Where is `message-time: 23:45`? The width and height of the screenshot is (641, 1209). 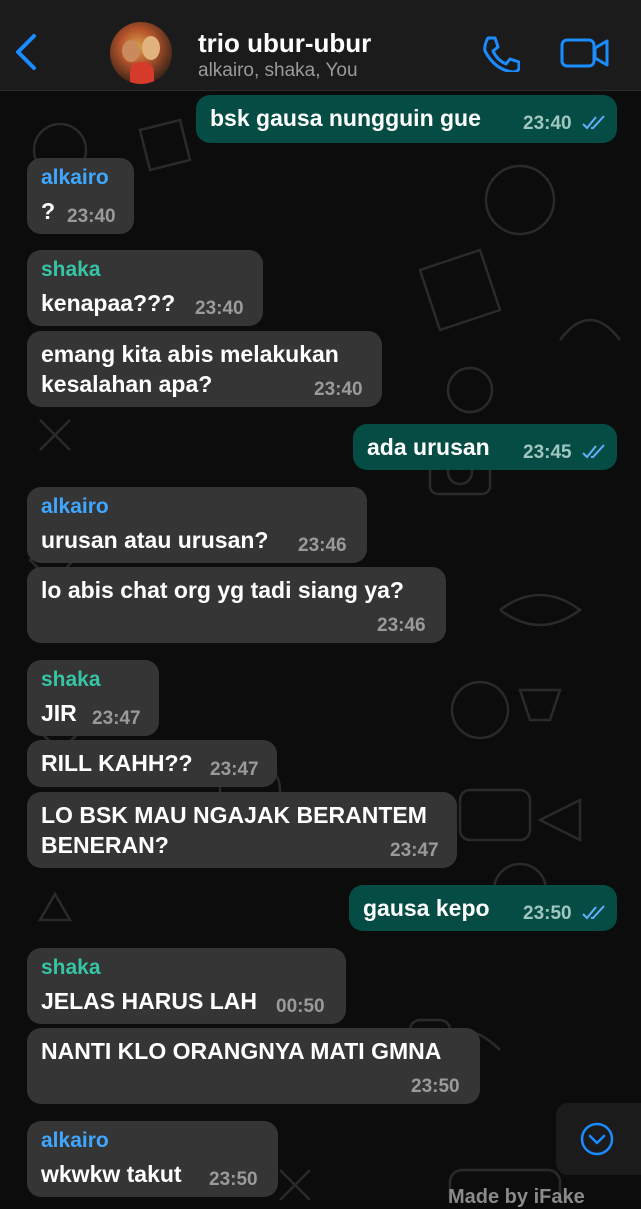 message-time: 23:45 is located at coordinates (547, 452).